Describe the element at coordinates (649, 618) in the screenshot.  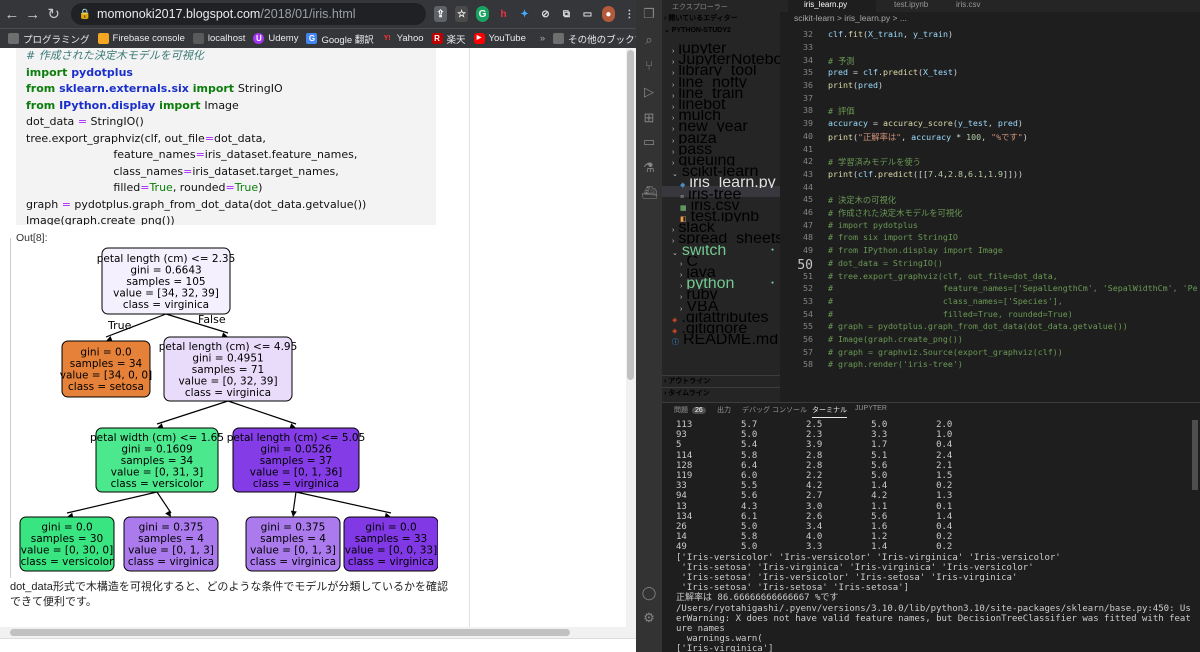
I see `settings-gear-icon: ⚙` at that location.